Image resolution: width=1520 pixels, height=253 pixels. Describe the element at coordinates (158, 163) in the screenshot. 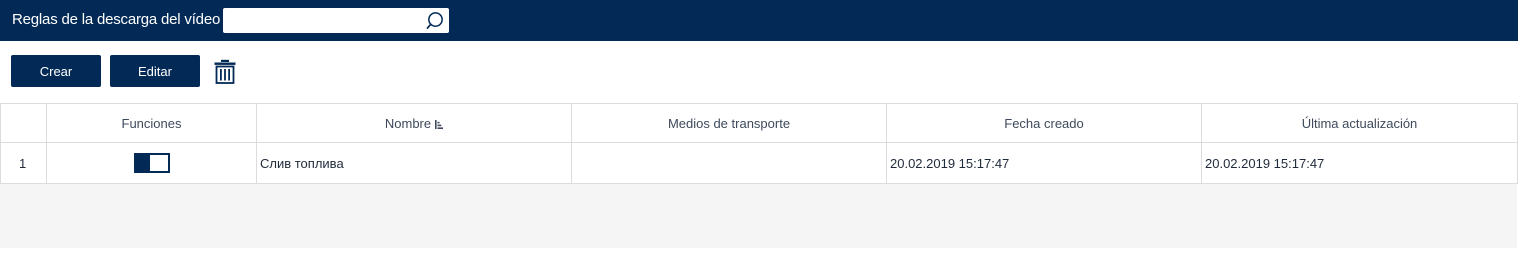

I see `toggle-knob` at that location.